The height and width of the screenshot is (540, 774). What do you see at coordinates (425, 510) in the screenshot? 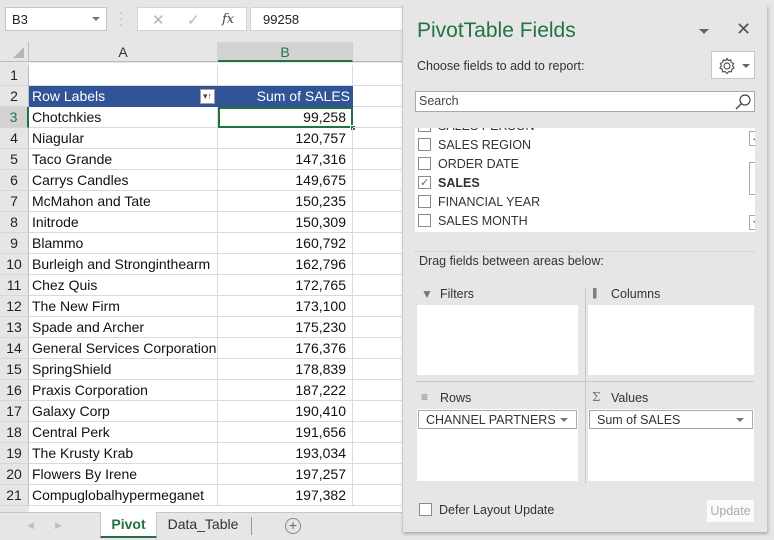
I see `defer-layout-checkbox` at bounding box center [425, 510].